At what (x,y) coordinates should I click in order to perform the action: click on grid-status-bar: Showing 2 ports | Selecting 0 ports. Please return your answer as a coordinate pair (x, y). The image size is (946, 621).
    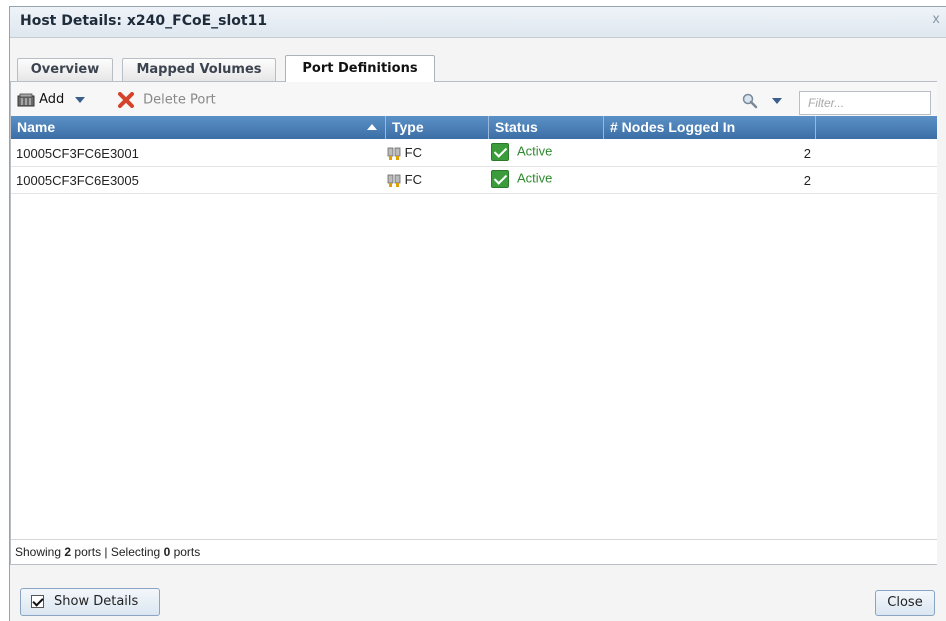
    Looking at the image, I should click on (474, 551).